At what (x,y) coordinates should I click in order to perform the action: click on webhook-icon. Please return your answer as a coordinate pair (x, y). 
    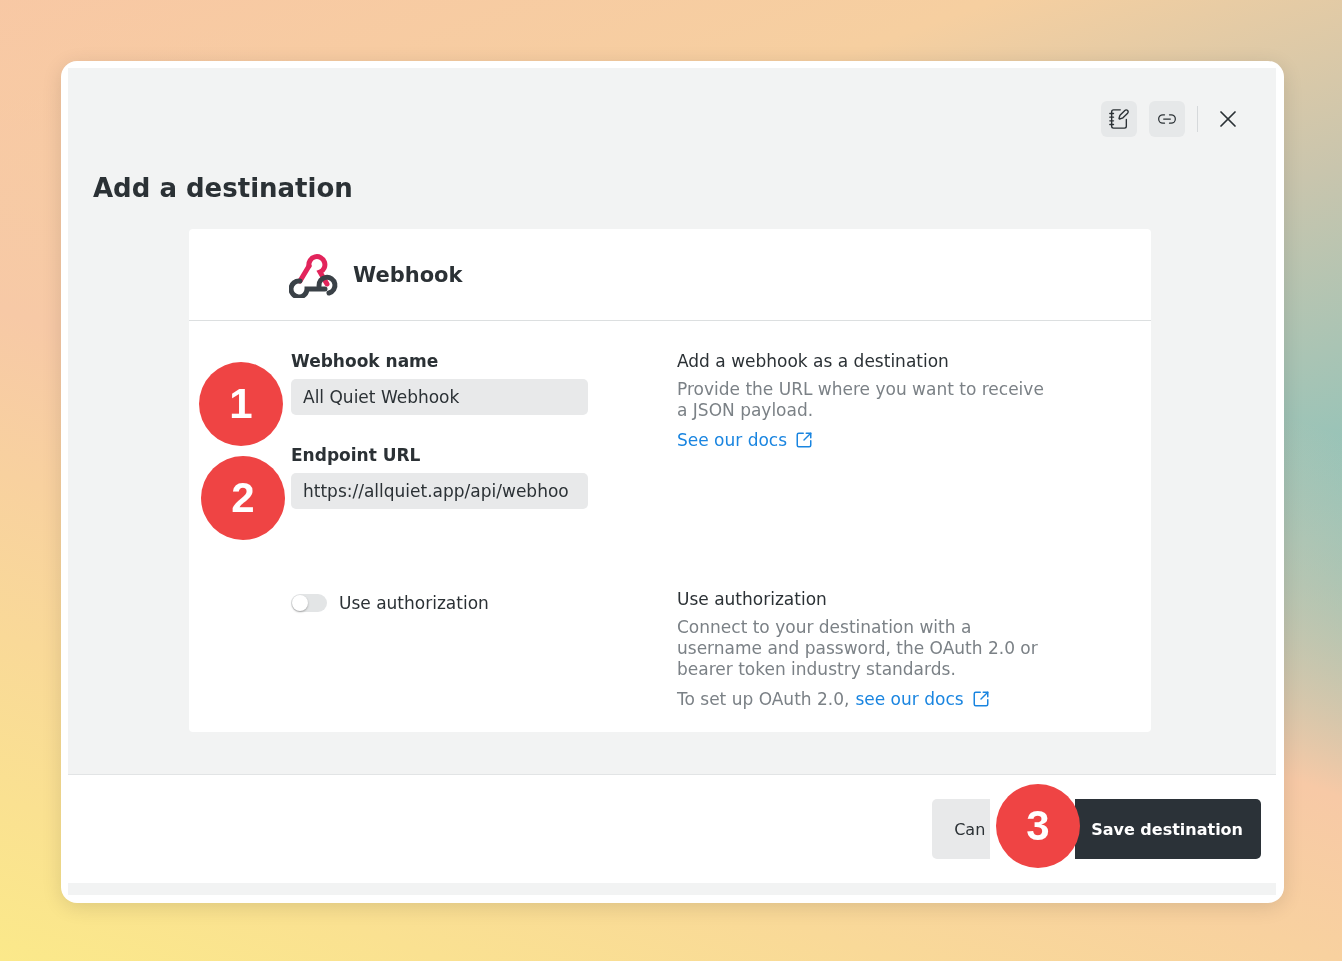
    Looking at the image, I should click on (314, 274).